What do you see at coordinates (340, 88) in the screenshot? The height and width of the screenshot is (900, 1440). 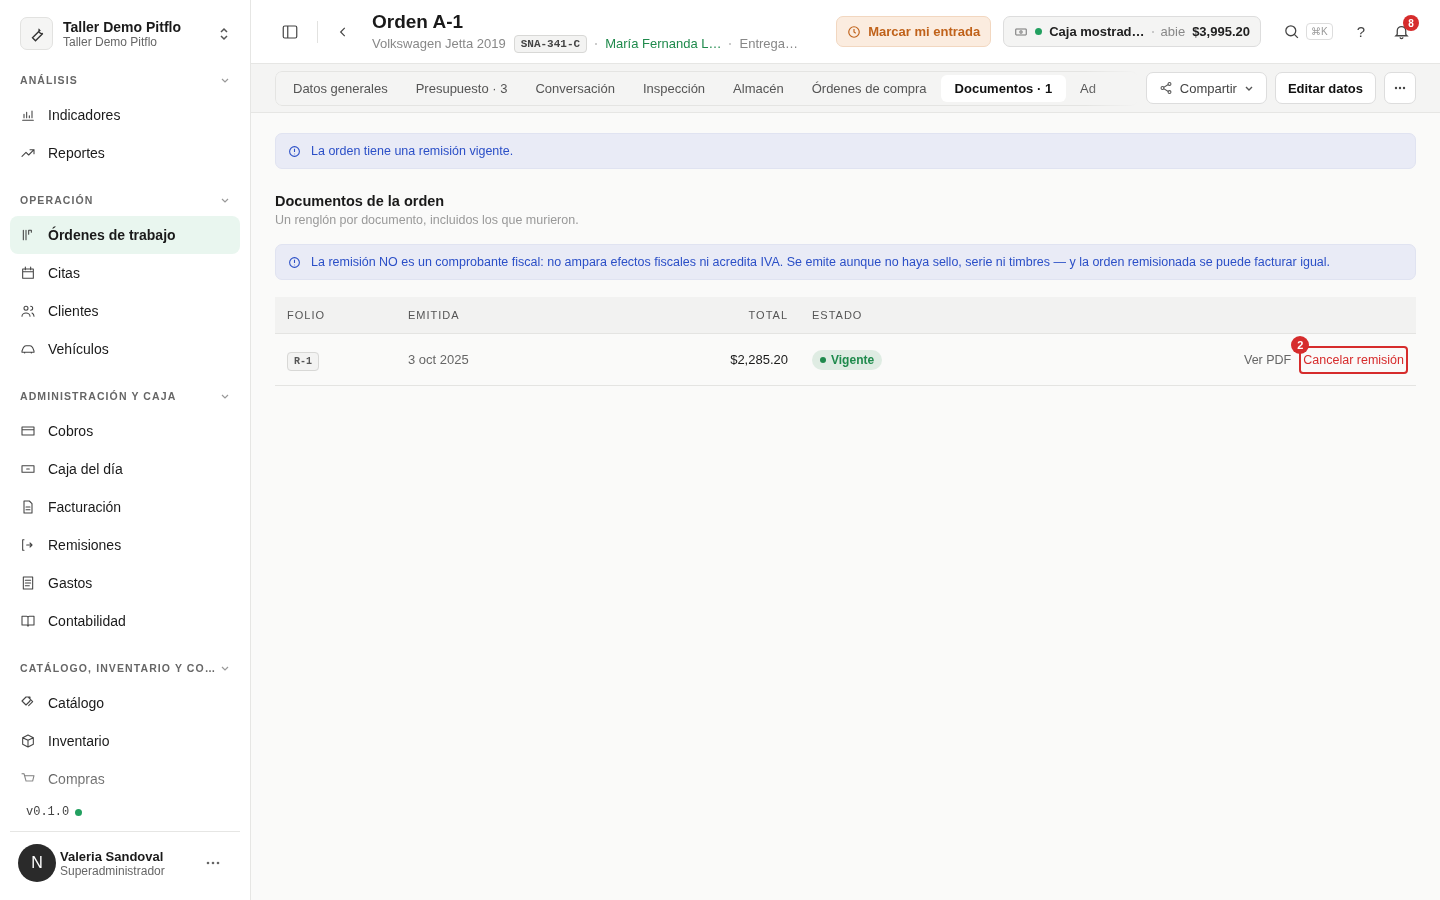 I see `tab: Datos generales` at bounding box center [340, 88].